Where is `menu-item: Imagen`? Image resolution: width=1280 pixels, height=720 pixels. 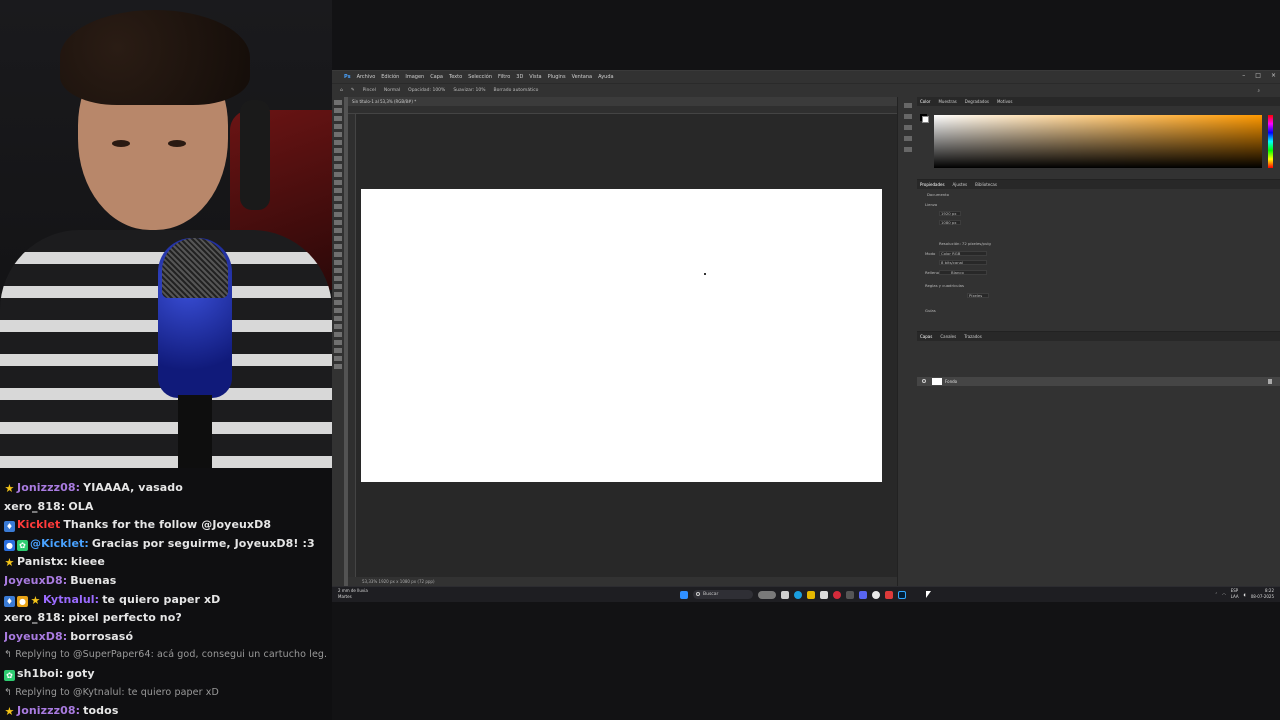
menu-item: Imagen is located at coordinates (414, 77).